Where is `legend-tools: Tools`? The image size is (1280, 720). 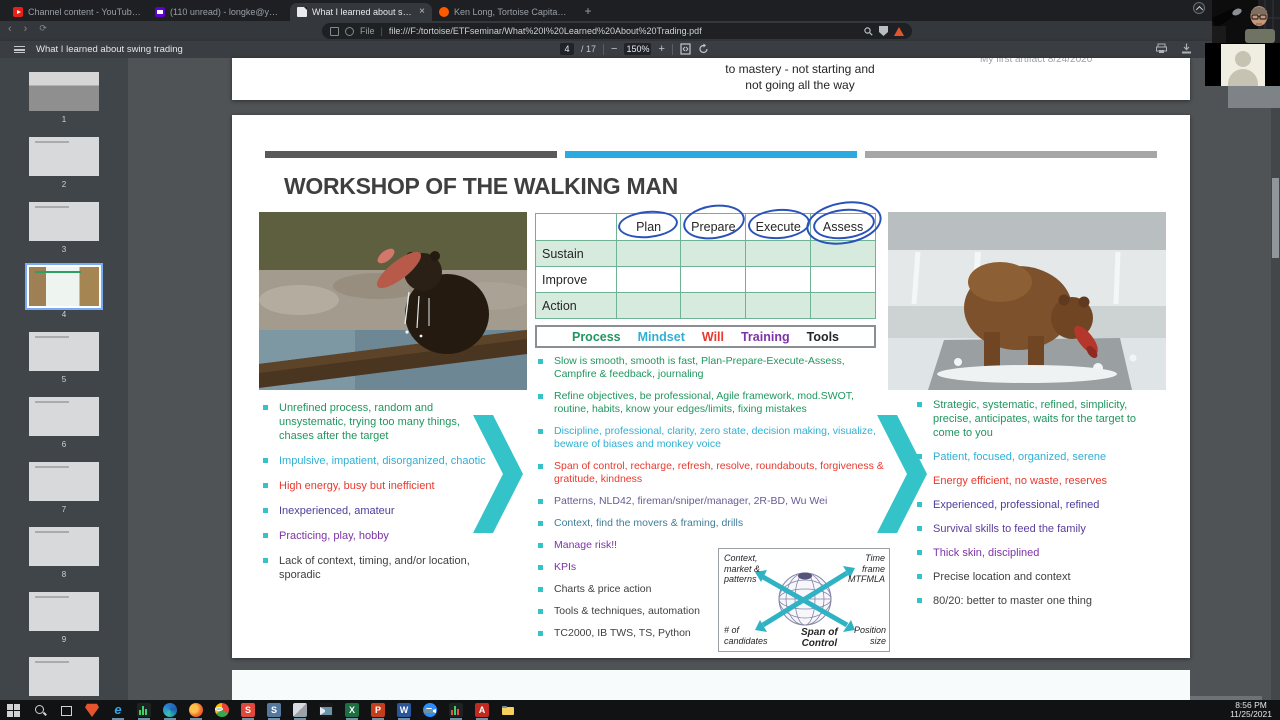 legend-tools: Tools is located at coordinates (823, 336).